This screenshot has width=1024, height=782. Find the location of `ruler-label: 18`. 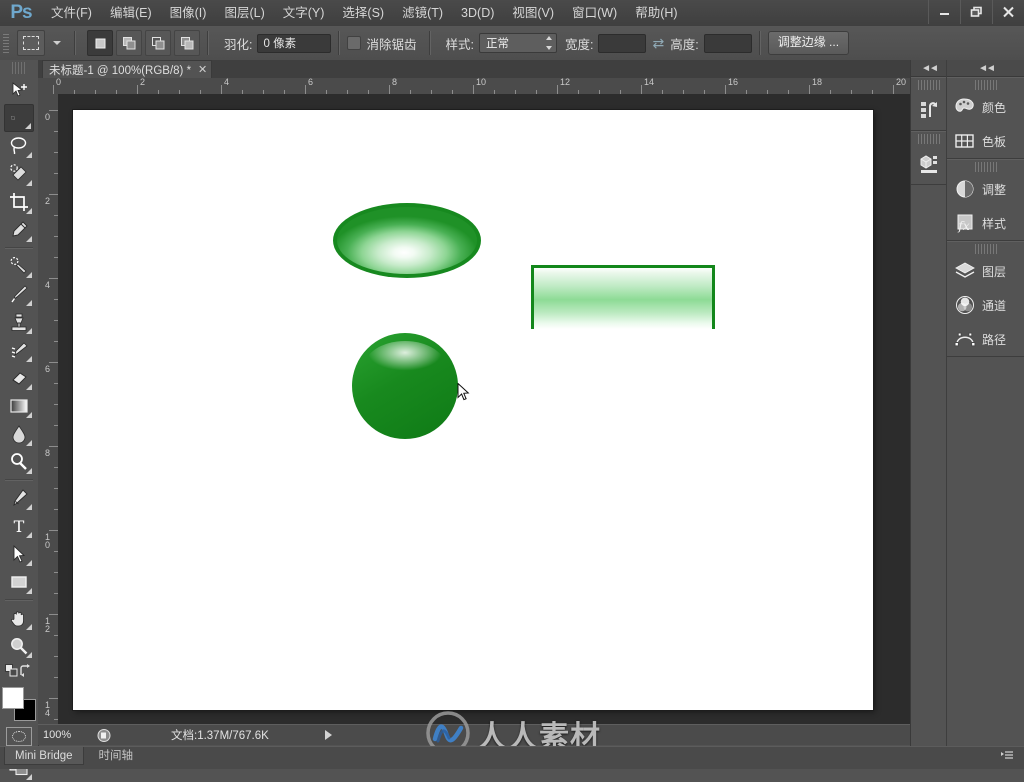

ruler-label: 18 is located at coordinates (817, 82).